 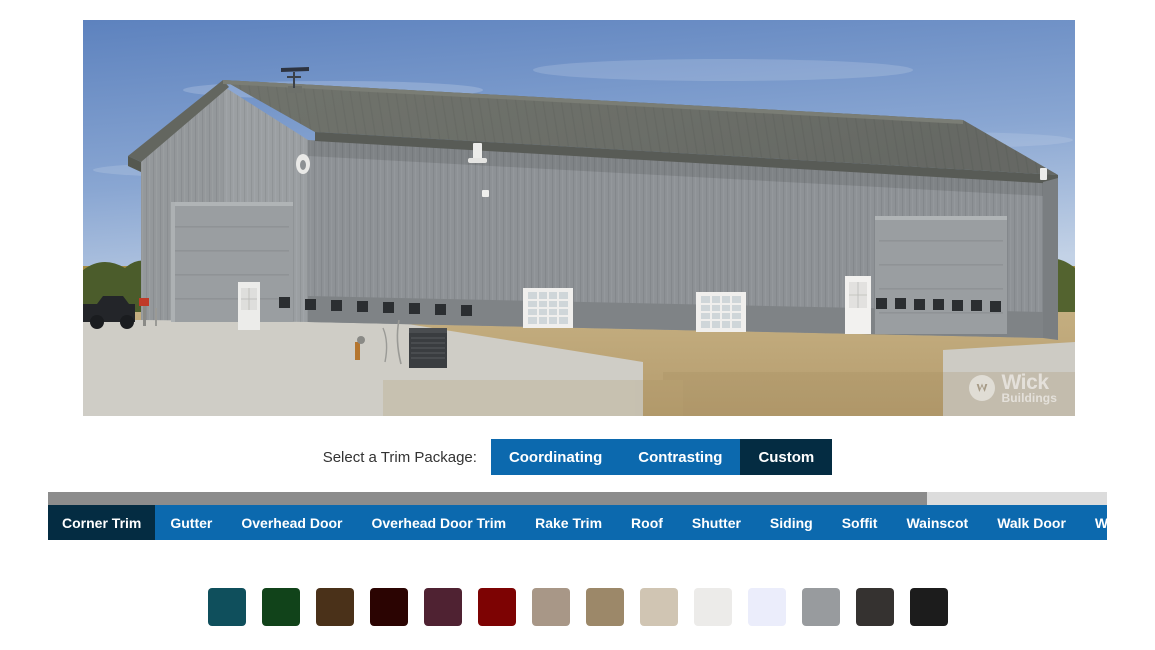 I want to click on tab-overhead-door: Overhead Door, so click(x=292, y=522).